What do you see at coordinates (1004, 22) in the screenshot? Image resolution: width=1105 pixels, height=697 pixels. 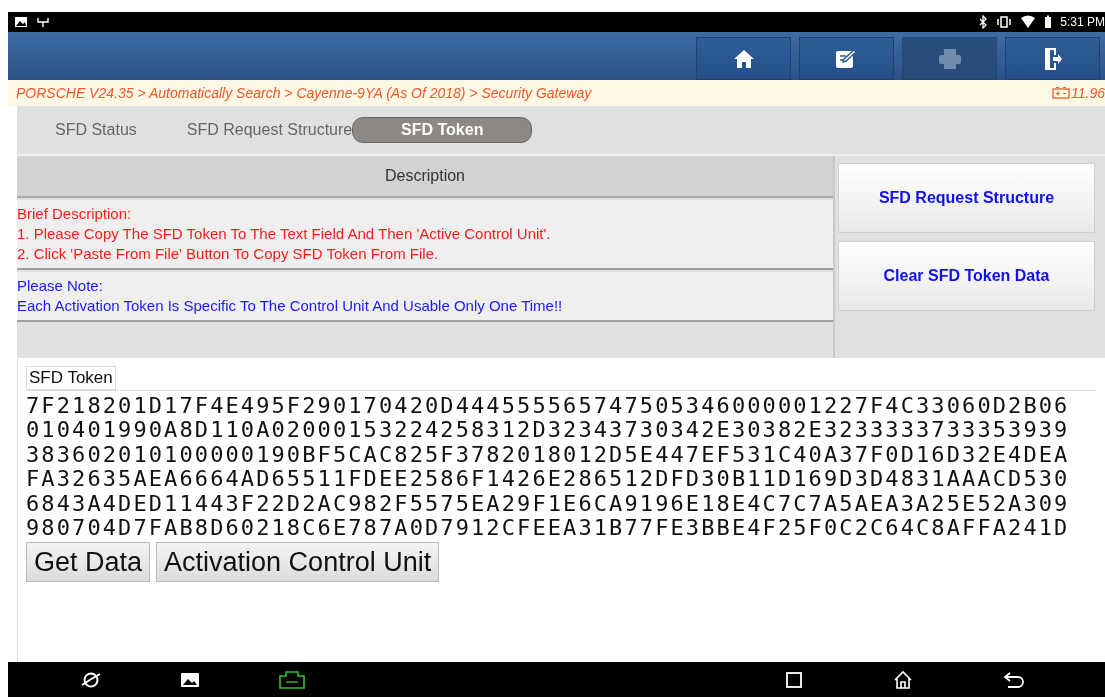 I see `vibrate-icon` at bounding box center [1004, 22].